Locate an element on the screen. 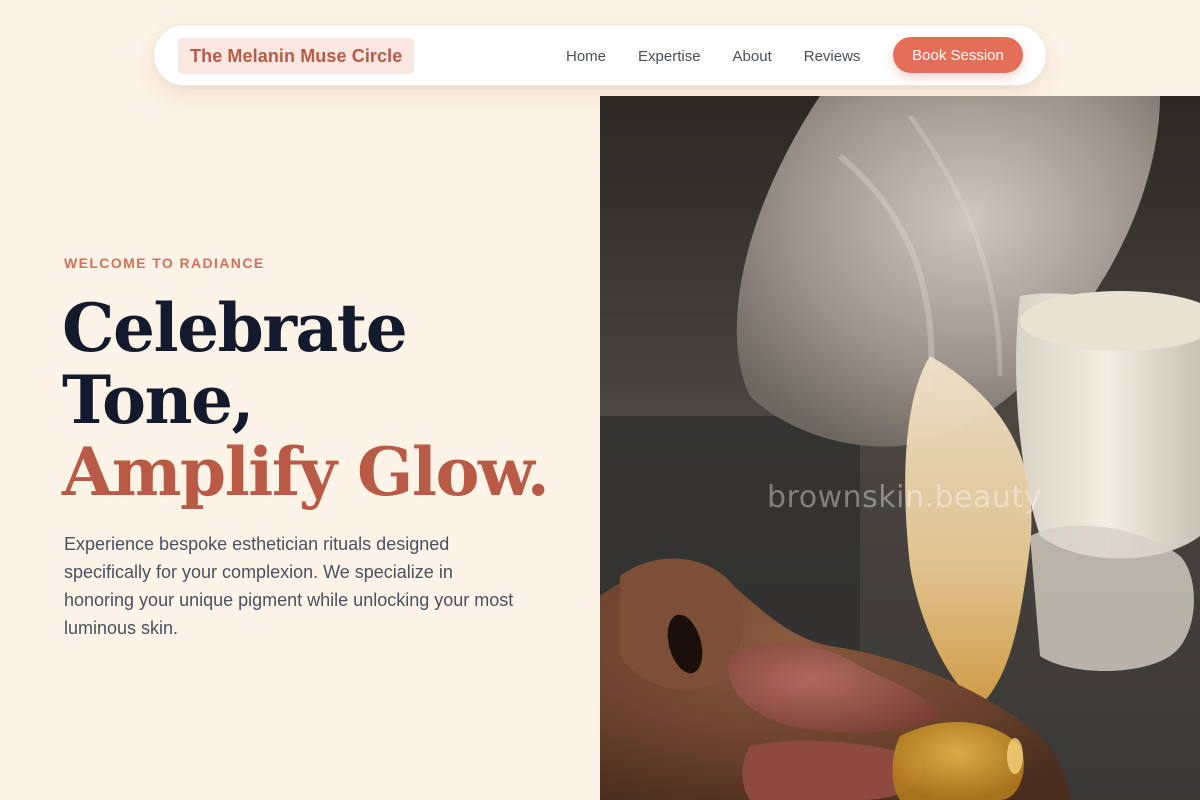 The width and height of the screenshot is (1200, 800). hero-eyebrow: WELCOME TO RADIANCE is located at coordinates (164, 263).